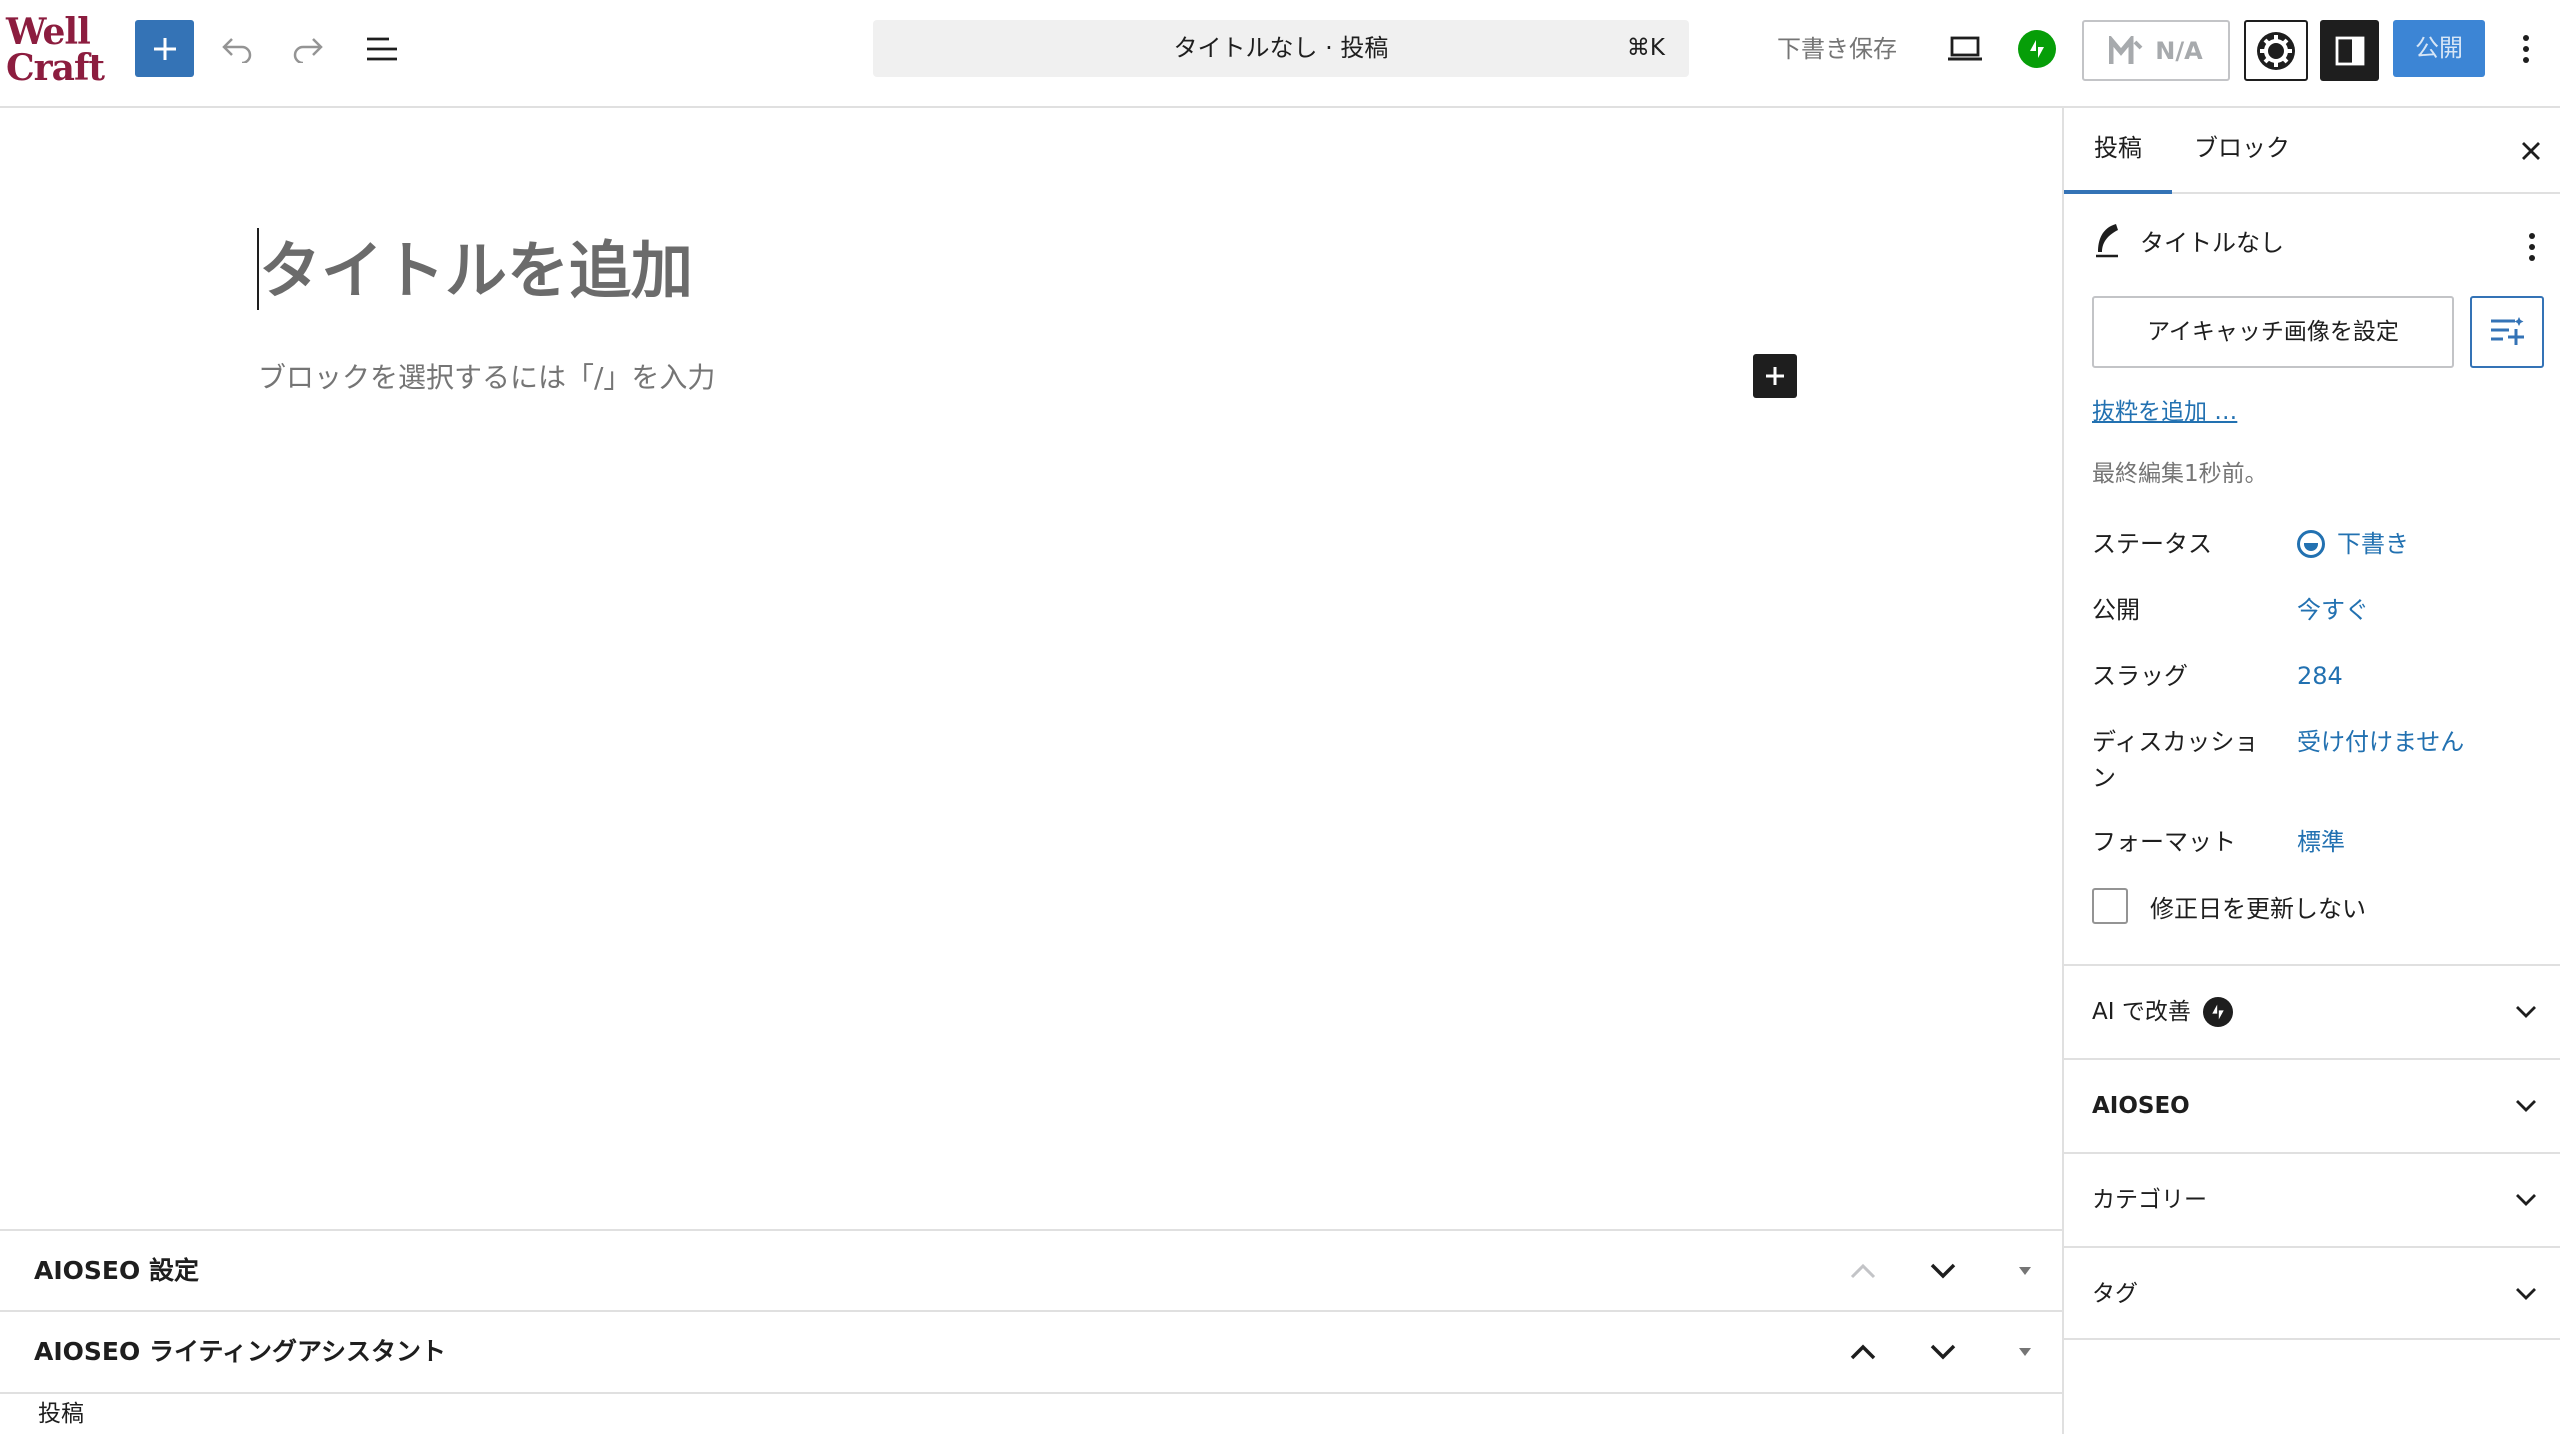 Image resolution: width=2560 pixels, height=1434 pixels. Describe the element at coordinates (2175, 760) in the screenshot. I see `discussion-label: ディスカッショ ン` at that location.